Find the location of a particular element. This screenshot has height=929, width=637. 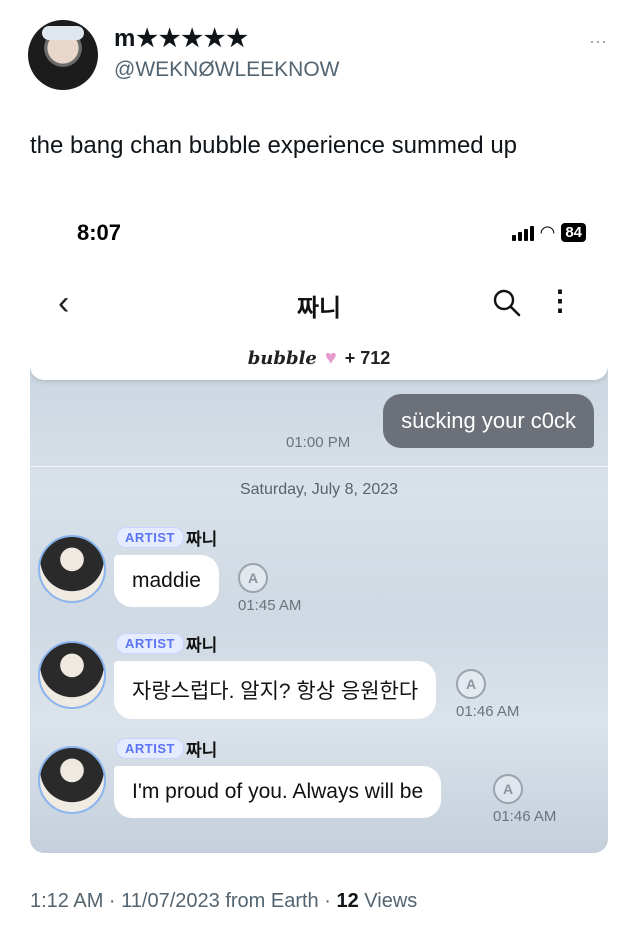

status-icons: ◠ 84 is located at coordinates (548, 232).